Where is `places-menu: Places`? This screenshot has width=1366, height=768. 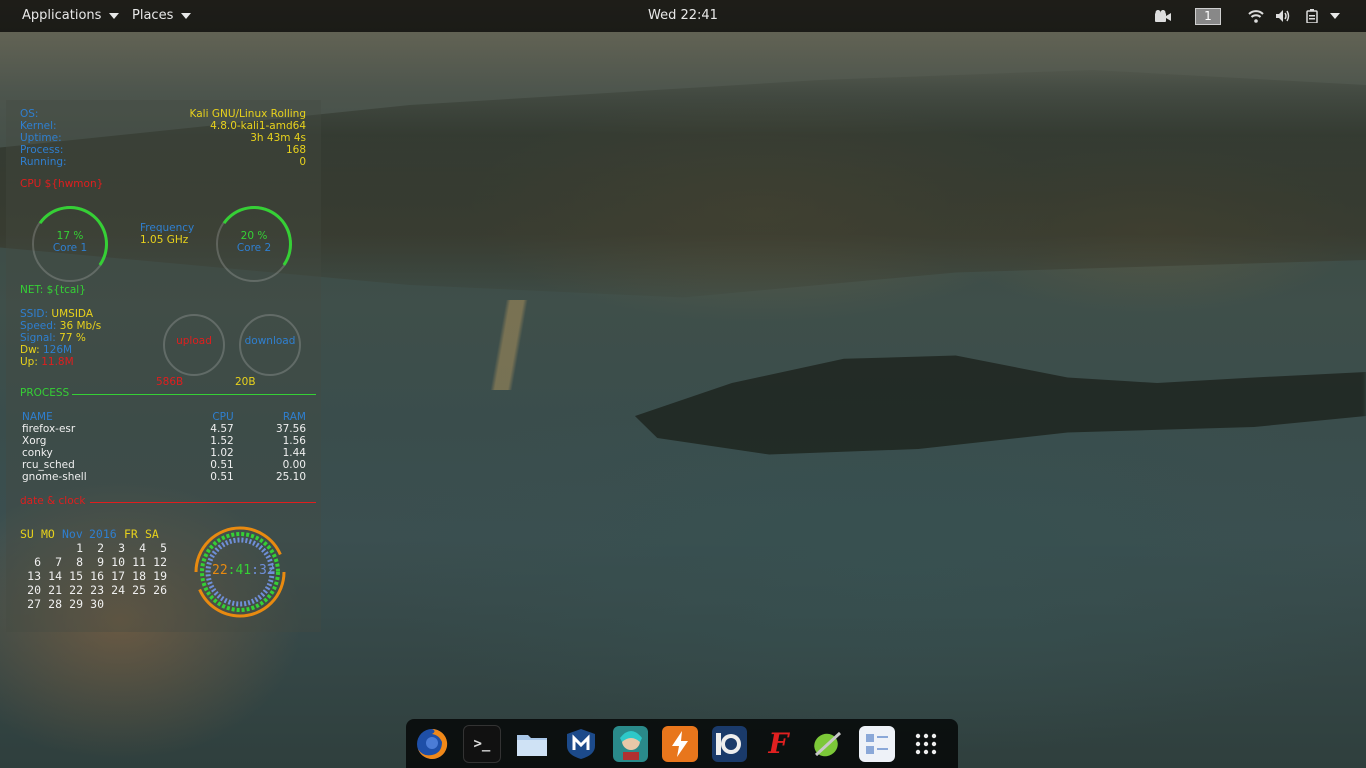 places-menu: Places is located at coordinates (162, 16).